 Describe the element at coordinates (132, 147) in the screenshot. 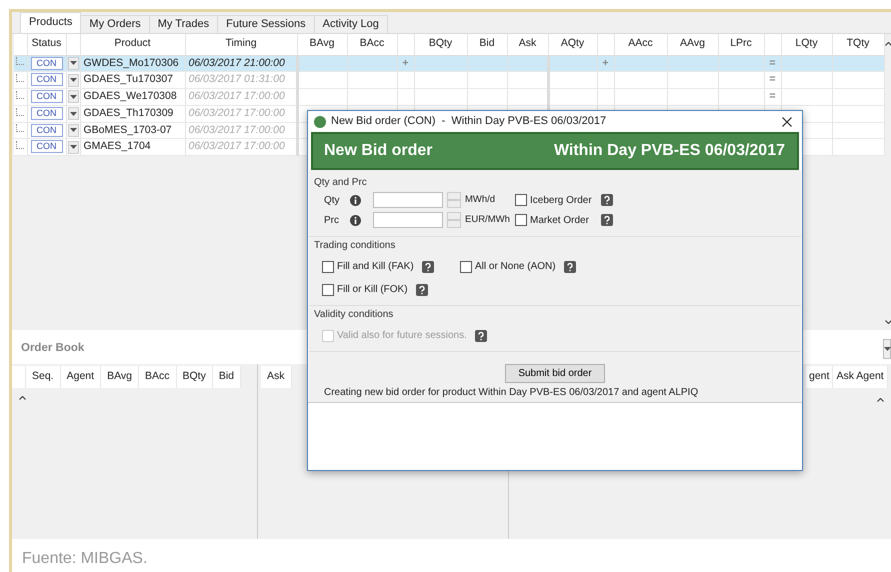

I see `table-cell: GMAES_1704` at that location.